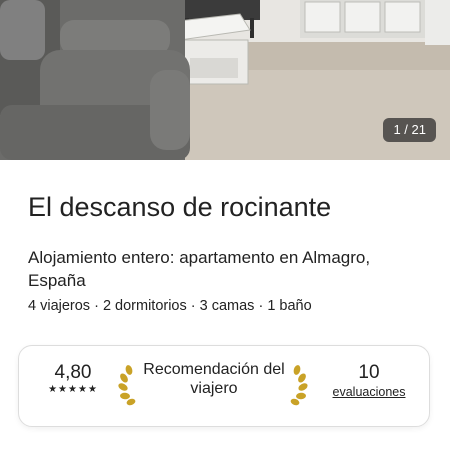 This screenshot has height=450, width=450. I want to click on reviews-block: 10 evaluaciones, so click(369, 381).